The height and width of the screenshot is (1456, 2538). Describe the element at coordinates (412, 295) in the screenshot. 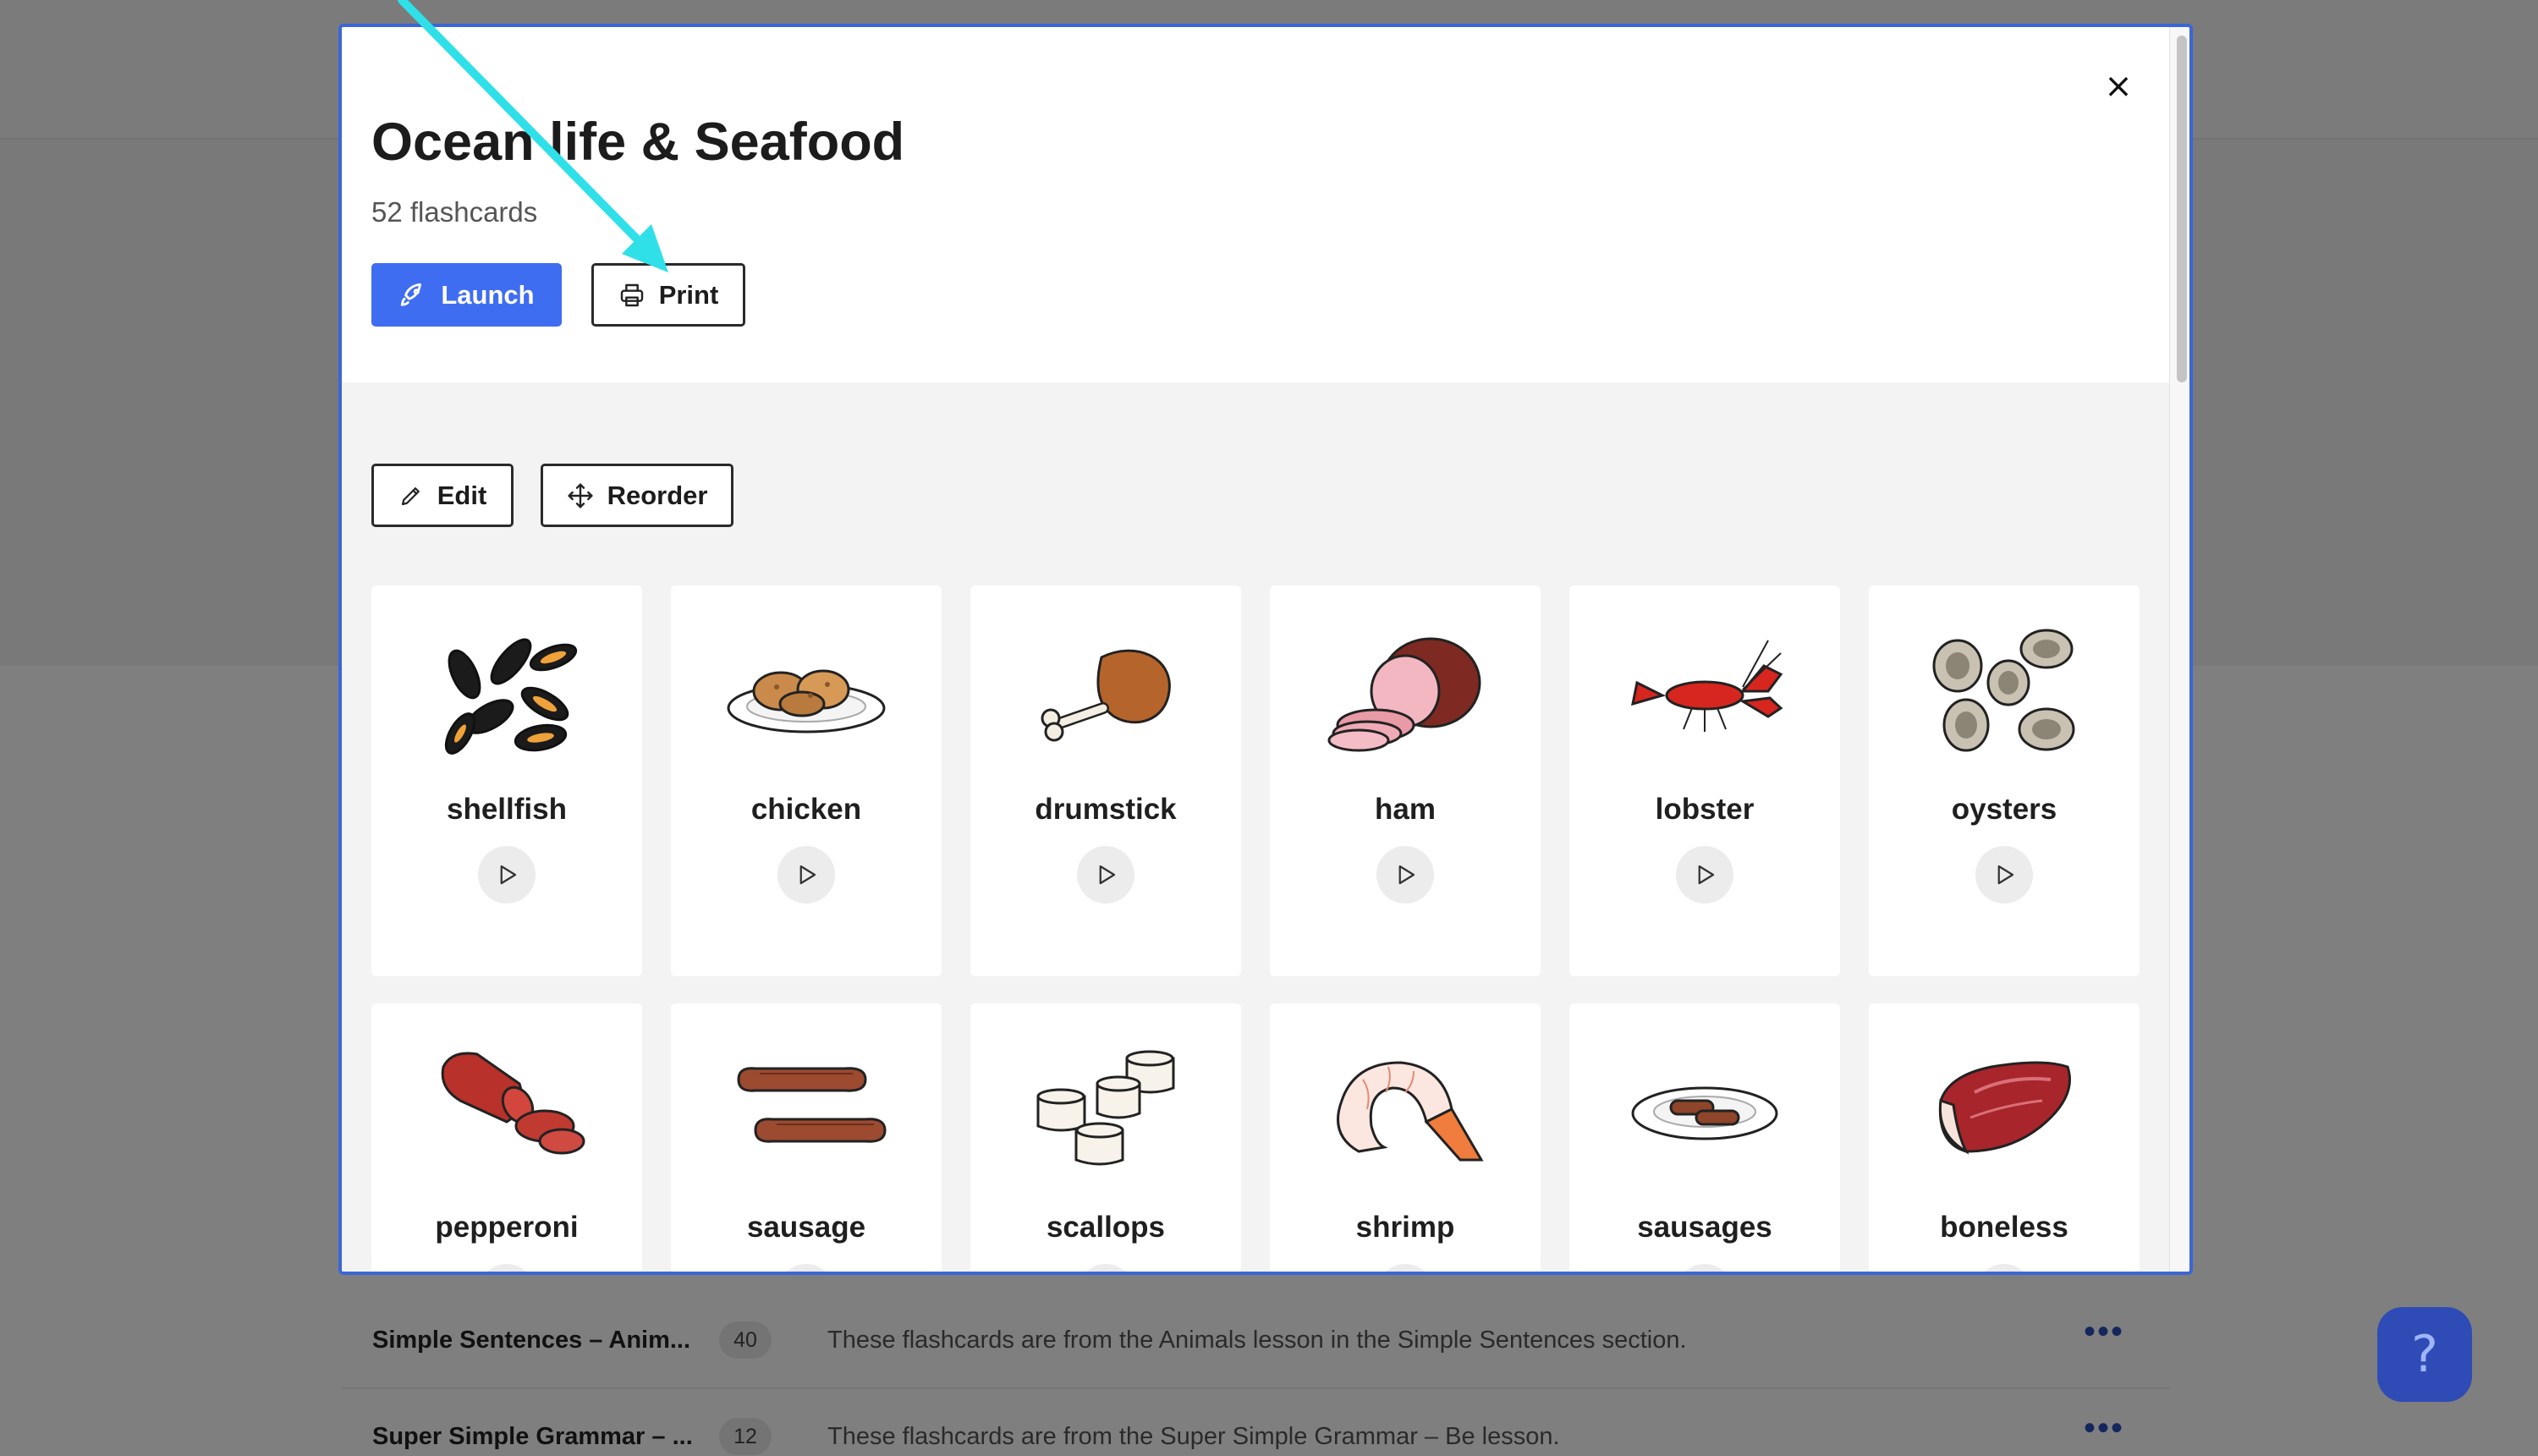

I see `rocket-icon` at that location.